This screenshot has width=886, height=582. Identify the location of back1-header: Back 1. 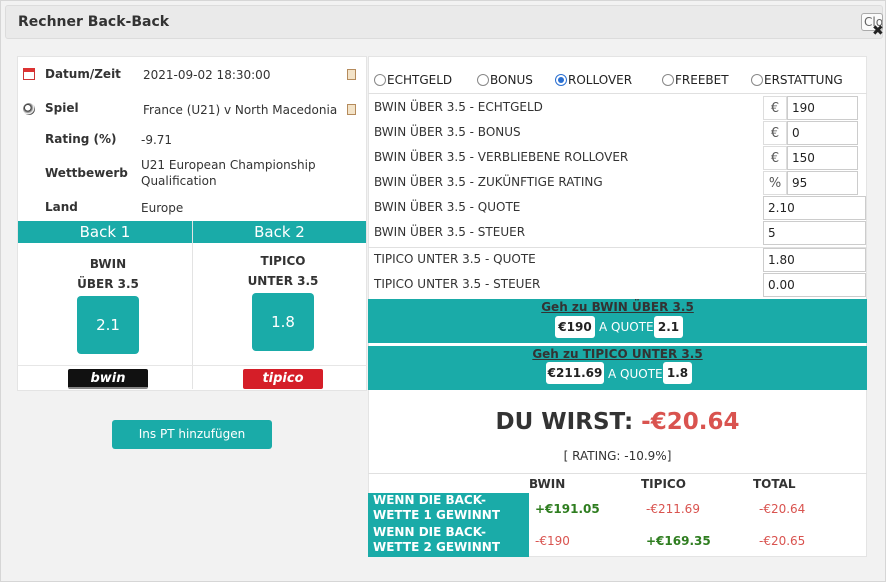
(105, 232).